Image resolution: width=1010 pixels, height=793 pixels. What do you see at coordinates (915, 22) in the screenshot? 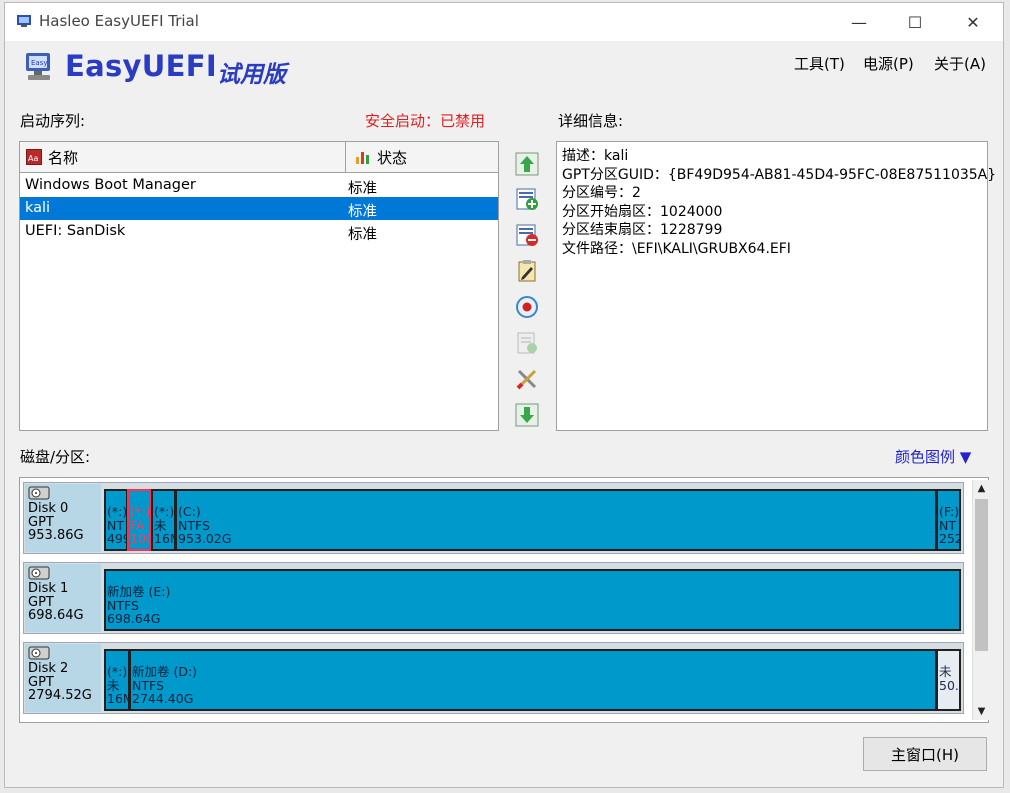
I see `maximize-button: ☐` at bounding box center [915, 22].